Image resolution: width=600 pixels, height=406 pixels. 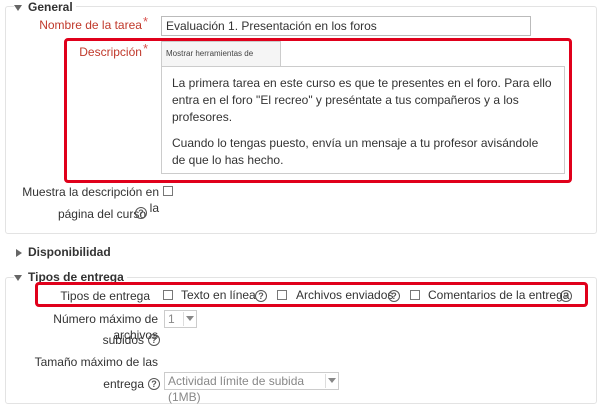 I want to click on show-description-checkbox, so click(x=168, y=191).